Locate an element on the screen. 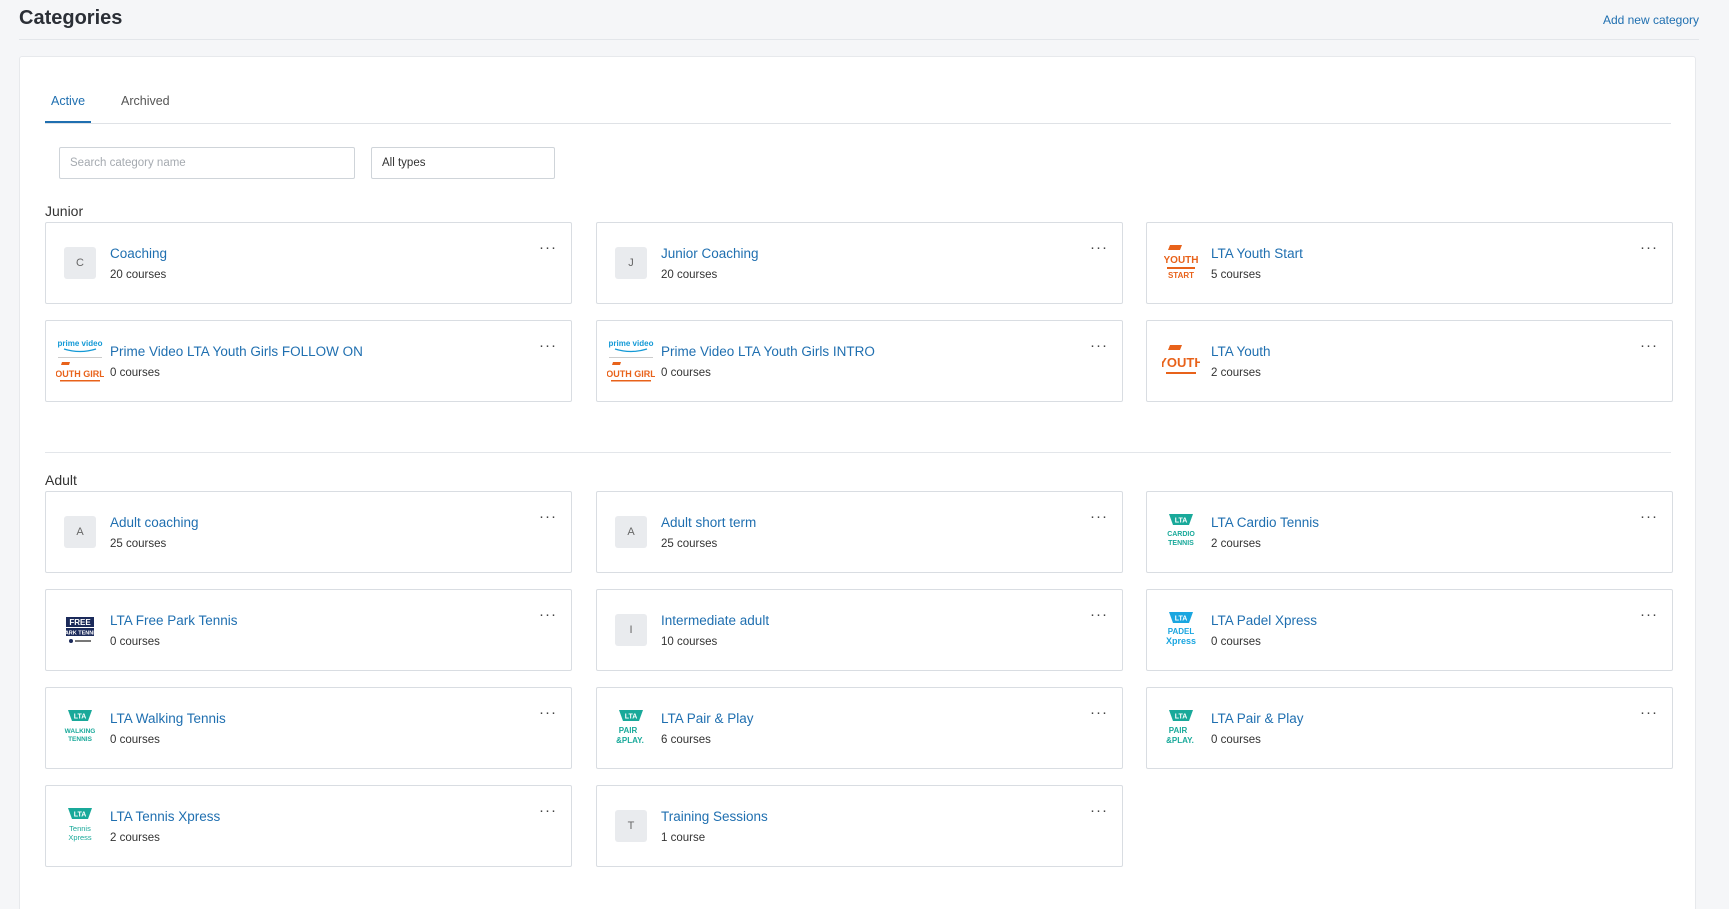  youth-start-logo: YOUTH START is located at coordinates (1181, 263).